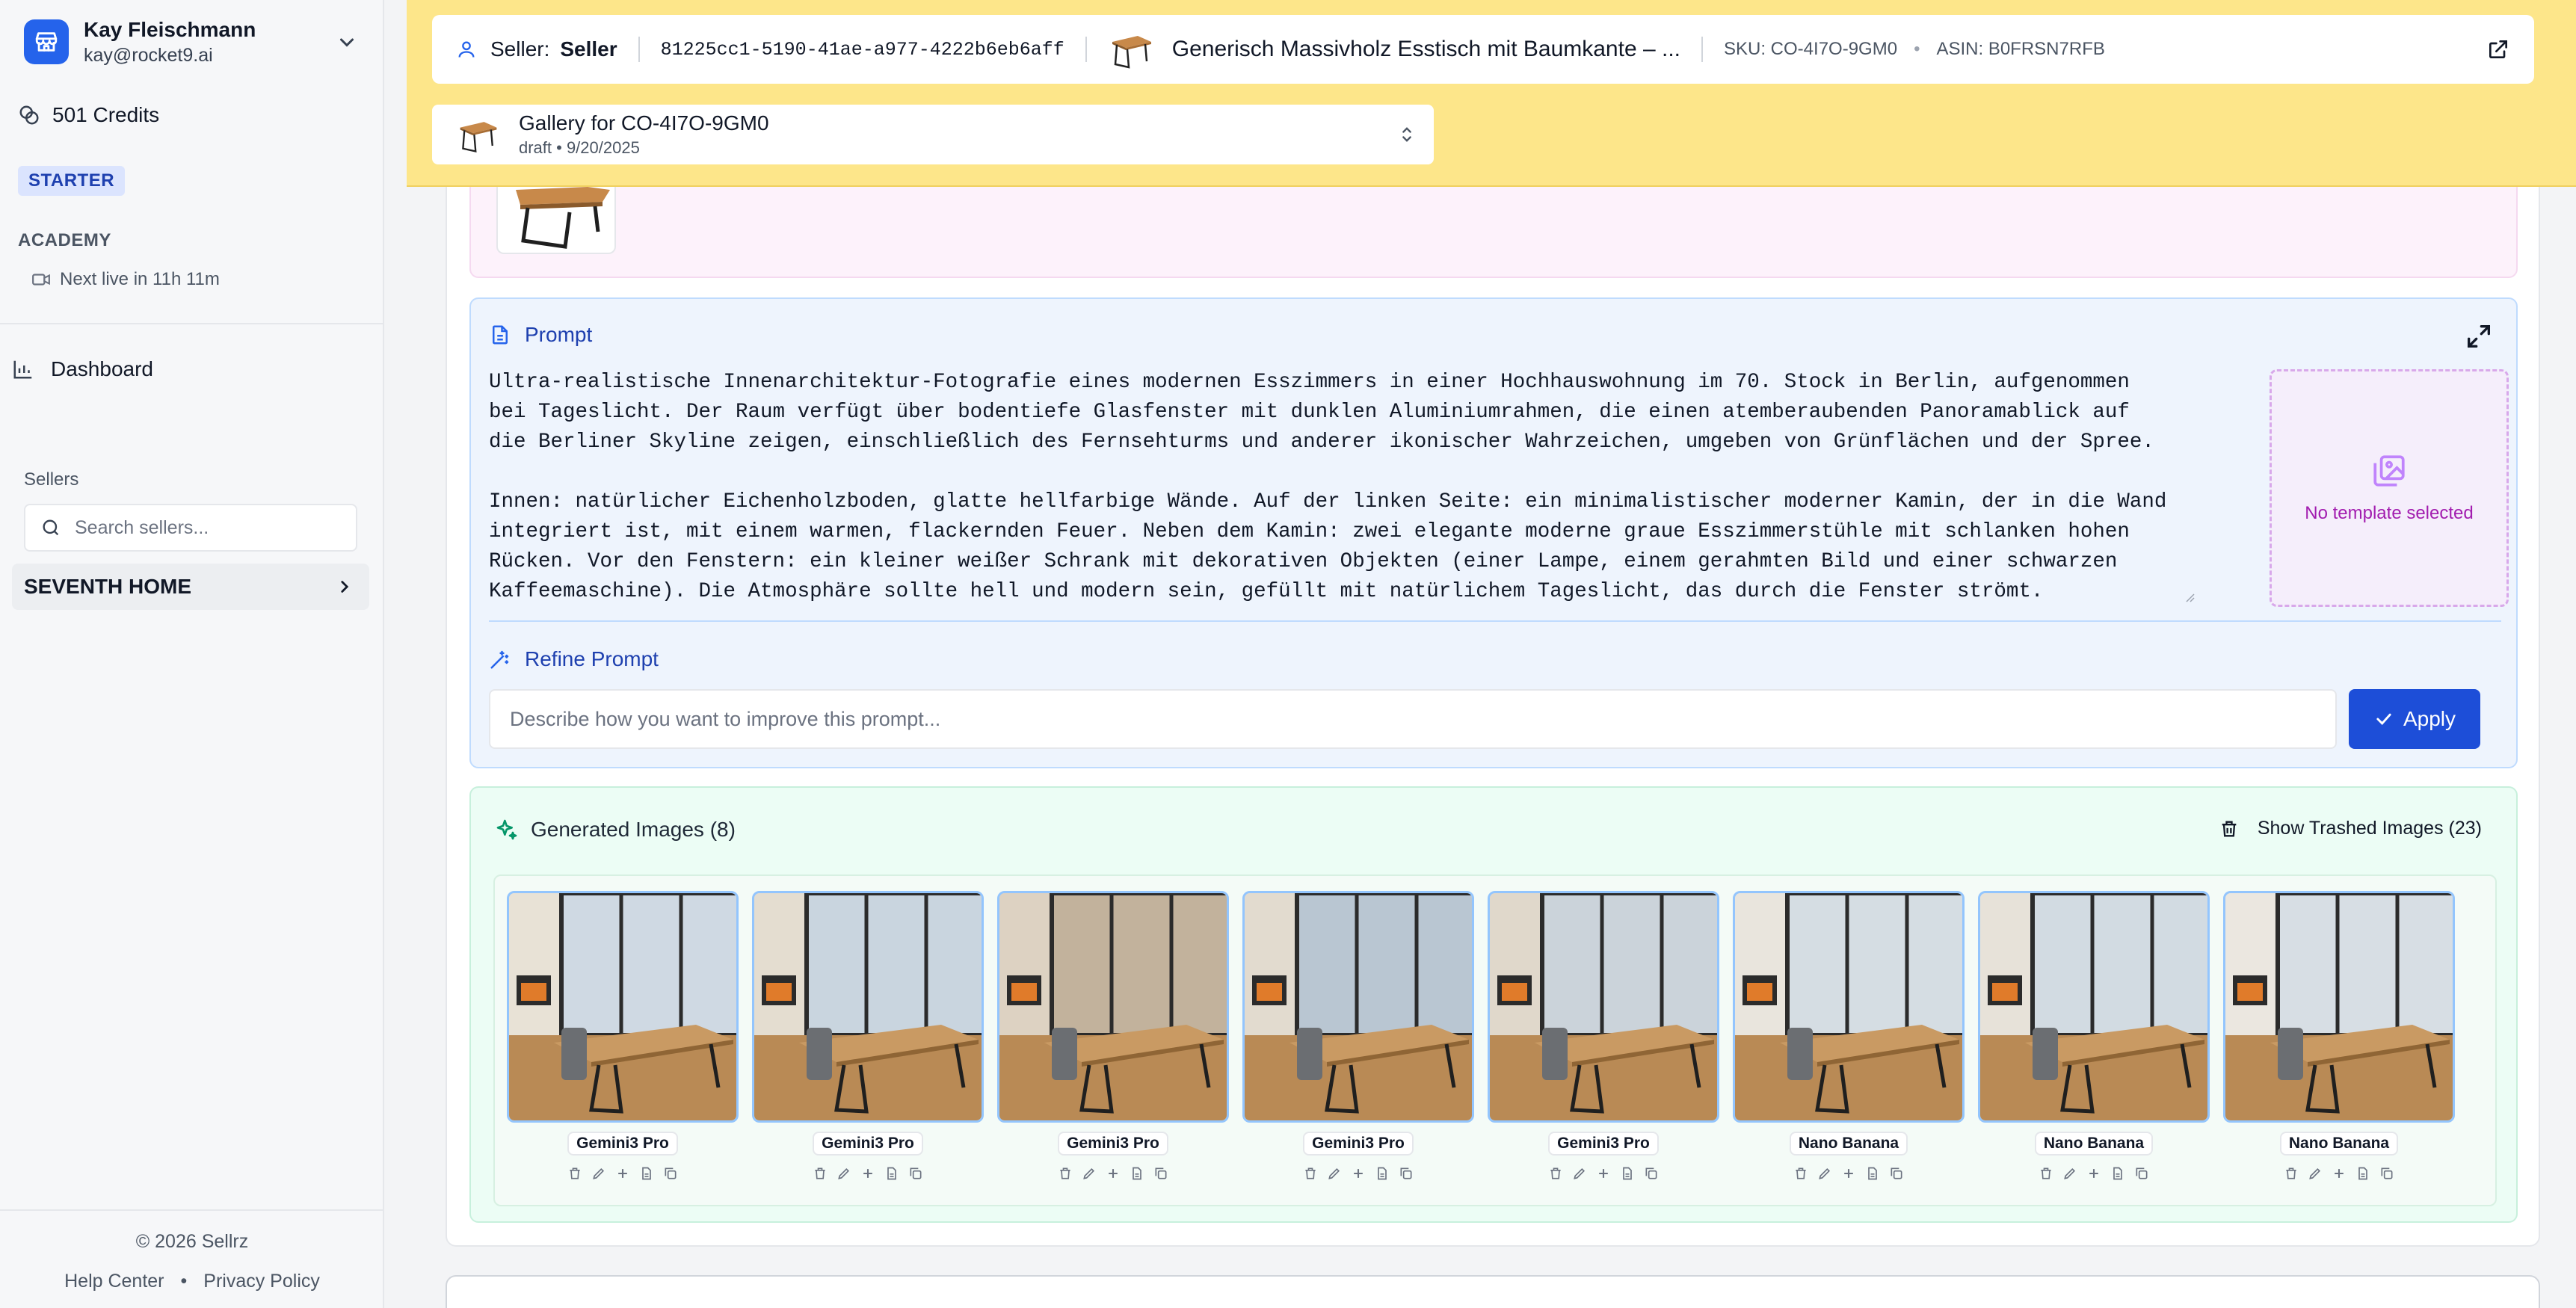 The height and width of the screenshot is (1308, 2576). What do you see at coordinates (2414, 719) in the screenshot?
I see `apply-button: Apply` at bounding box center [2414, 719].